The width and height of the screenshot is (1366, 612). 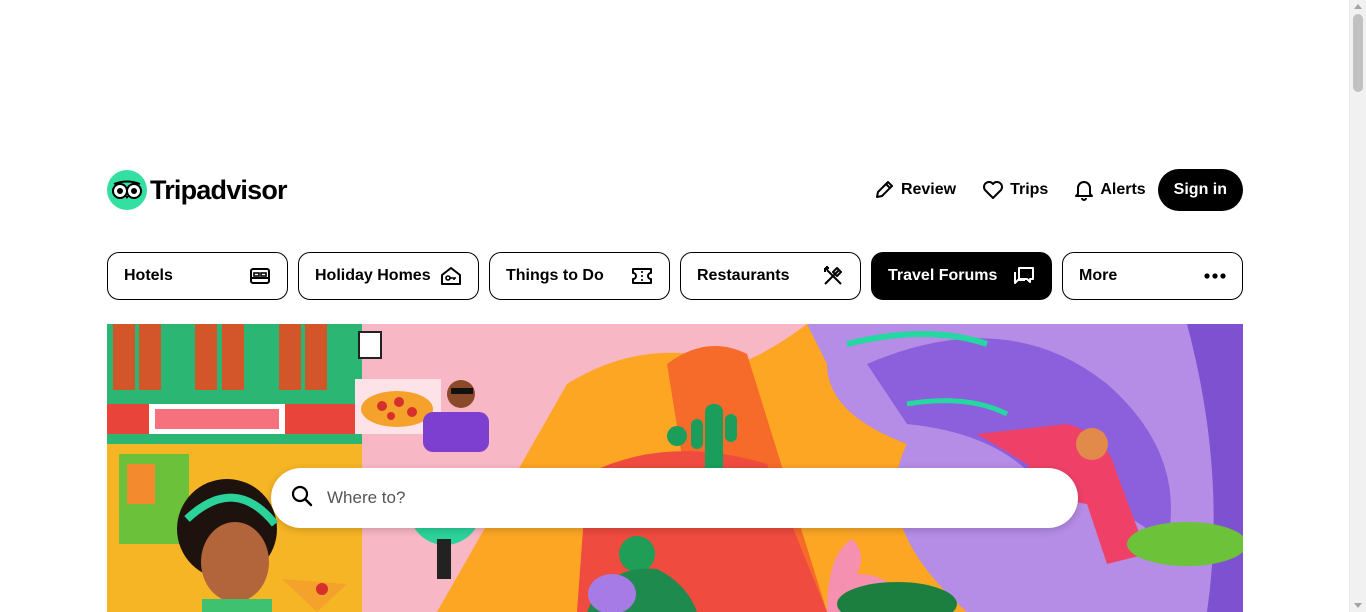 What do you see at coordinates (373, 275) in the screenshot?
I see `tab-label: Holiday Homes` at bounding box center [373, 275].